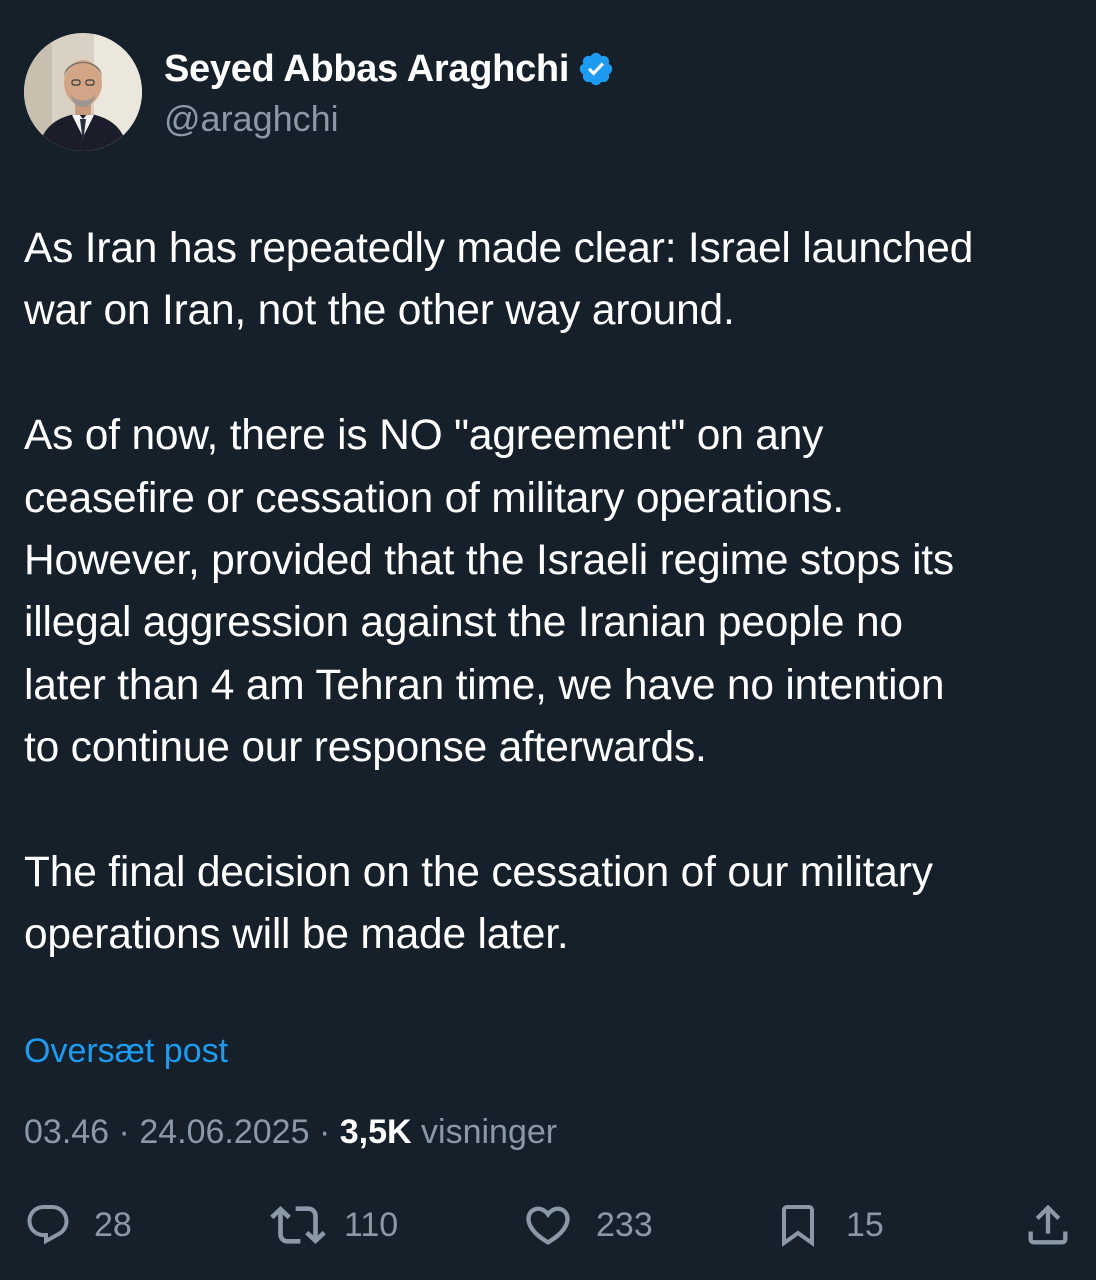 The height and width of the screenshot is (1280, 1096). I want to click on like-count: 233, so click(624, 1224).